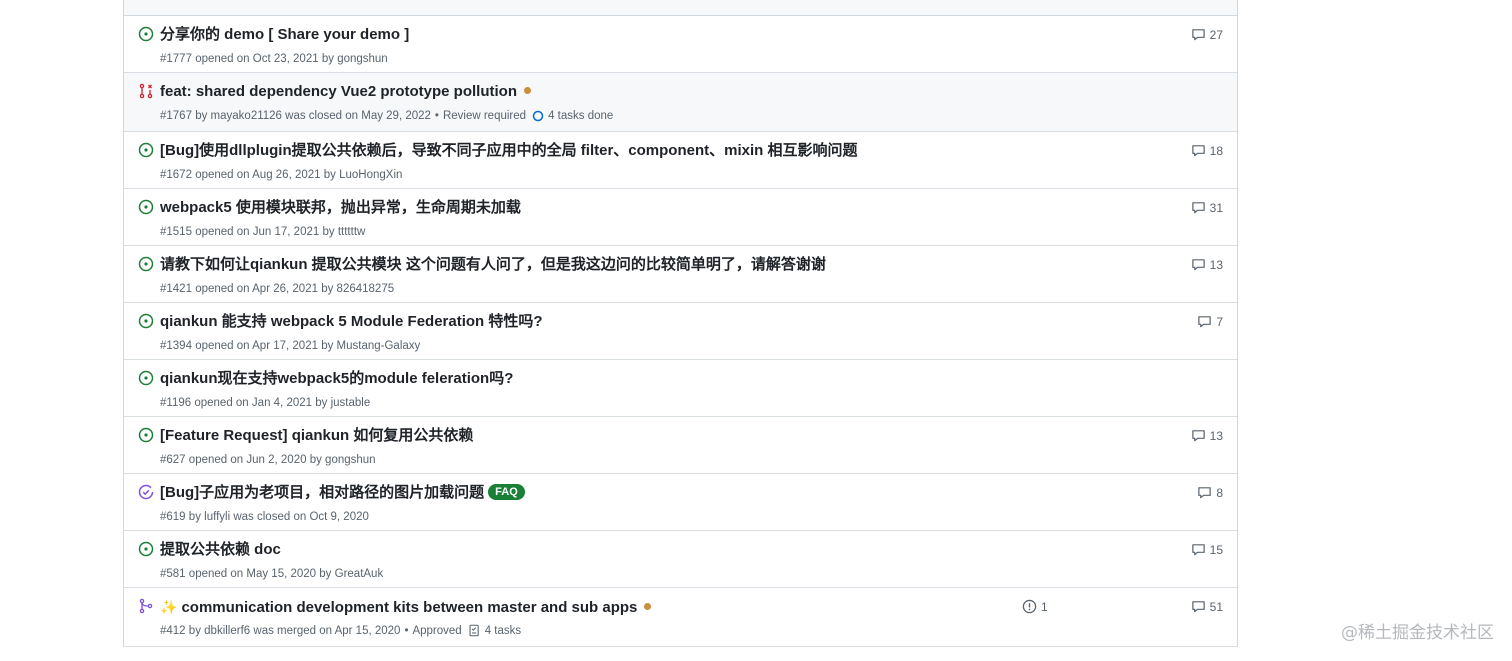 The height and width of the screenshot is (661, 1512). Describe the element at coordinates (1207, 150) in the screenshot. I see `comments-link: 18` at that location.